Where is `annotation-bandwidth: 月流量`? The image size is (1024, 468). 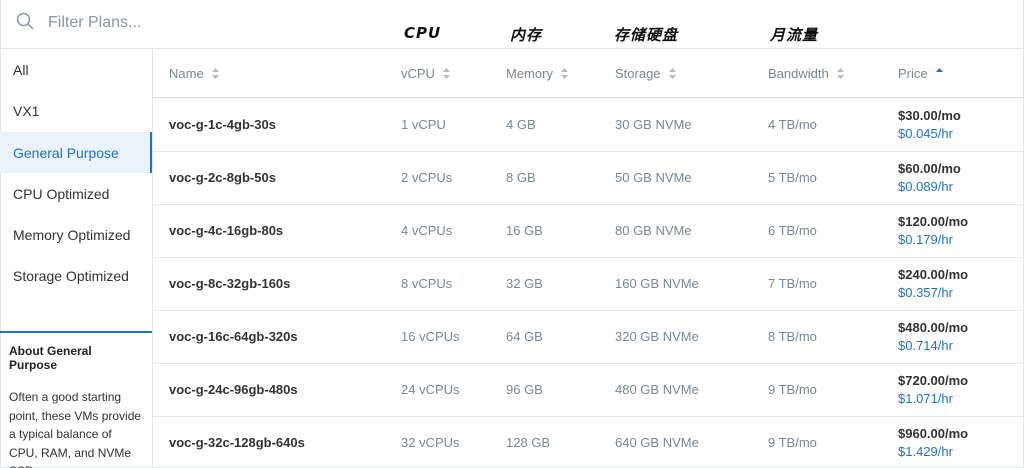 annotation-bandwidth: 月流量 is located at coordinates (794, 35).